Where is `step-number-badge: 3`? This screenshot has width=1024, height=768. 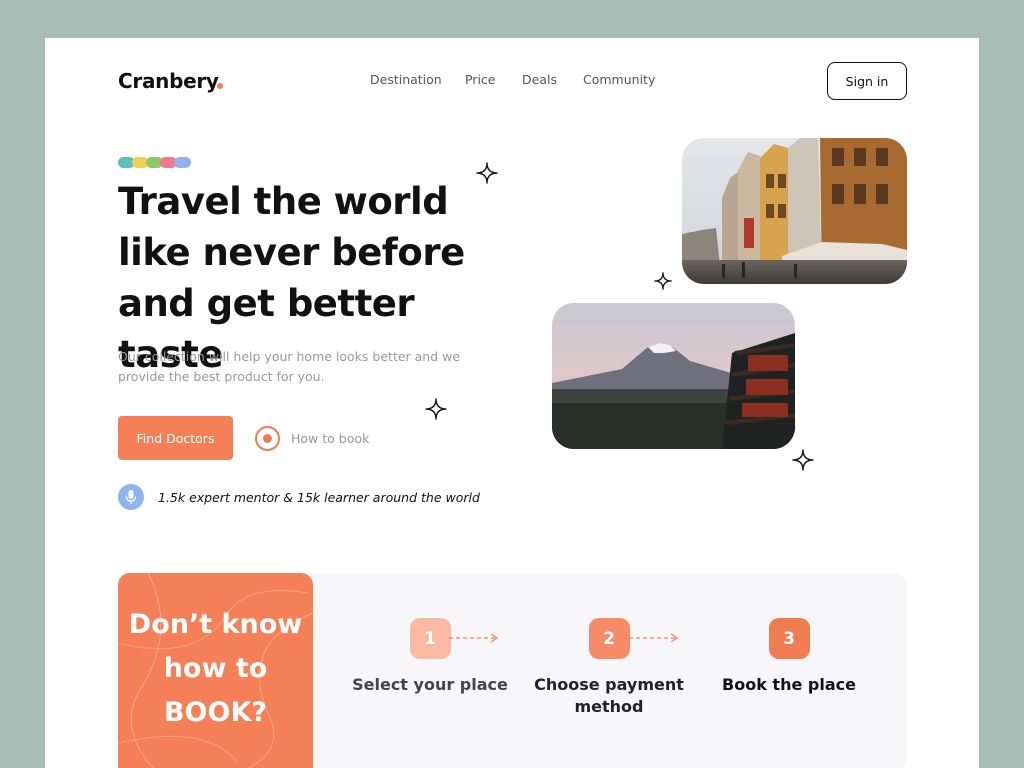
step-number-badge: 3 is located at coordinates (789, 638).